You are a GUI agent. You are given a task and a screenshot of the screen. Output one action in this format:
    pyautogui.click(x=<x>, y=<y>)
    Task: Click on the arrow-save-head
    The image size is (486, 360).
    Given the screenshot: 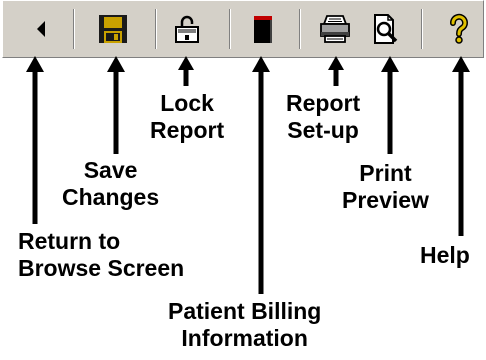 What is the action you would take?
    pyautogui.click(x=116, y=64)
    